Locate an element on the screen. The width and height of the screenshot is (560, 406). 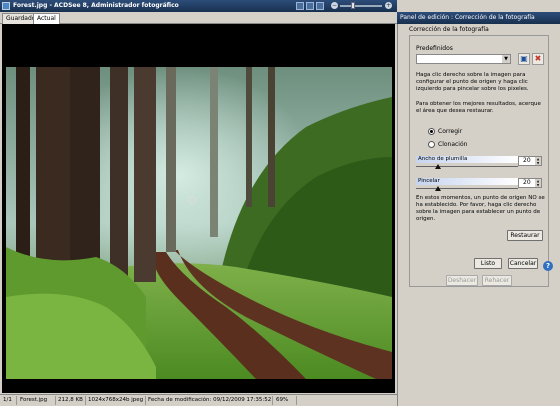
zoom-slider is located at coordinates (361, 5).